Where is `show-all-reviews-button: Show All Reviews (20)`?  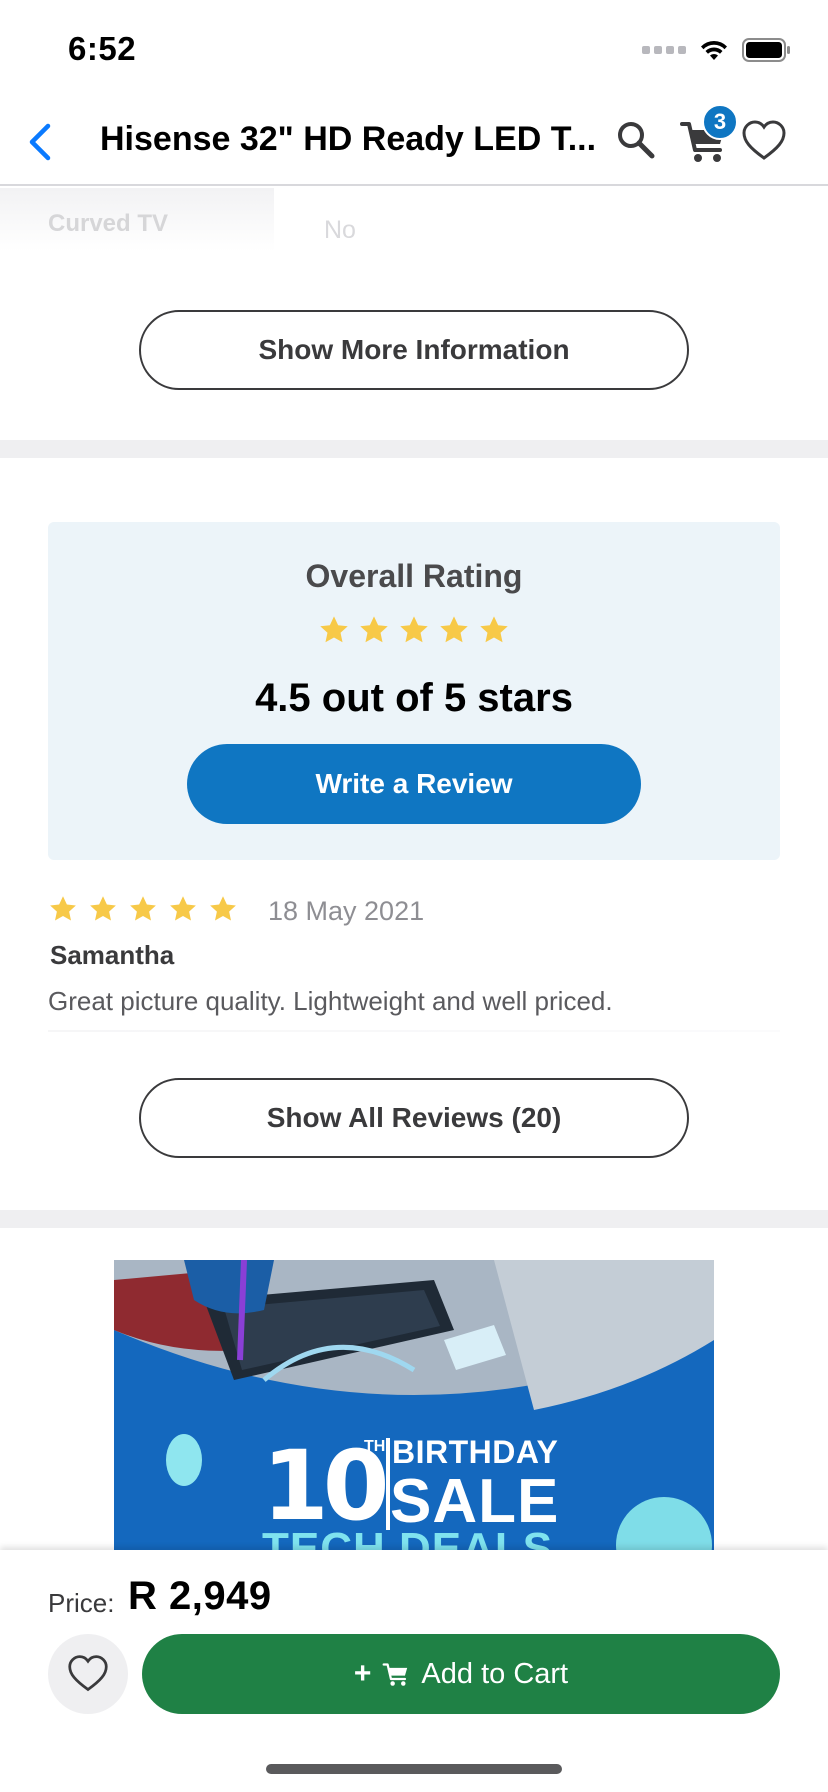
show-all-reviews-button: Show All Reviews (20) is located at coordinates (414, 1118).